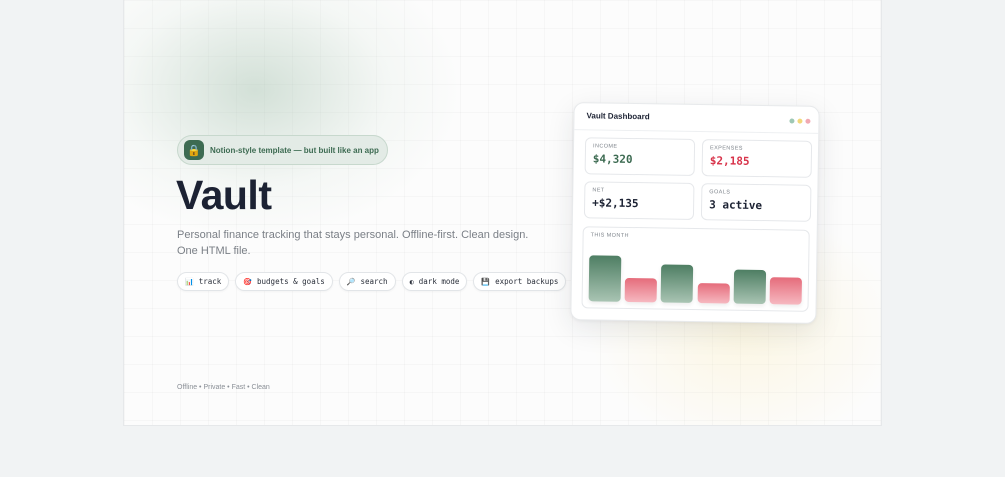 Image resolution: width=1005 pixels, height=477 pixels. I want to click on stat-goals: GOALS 3 active, so click(756, 202).